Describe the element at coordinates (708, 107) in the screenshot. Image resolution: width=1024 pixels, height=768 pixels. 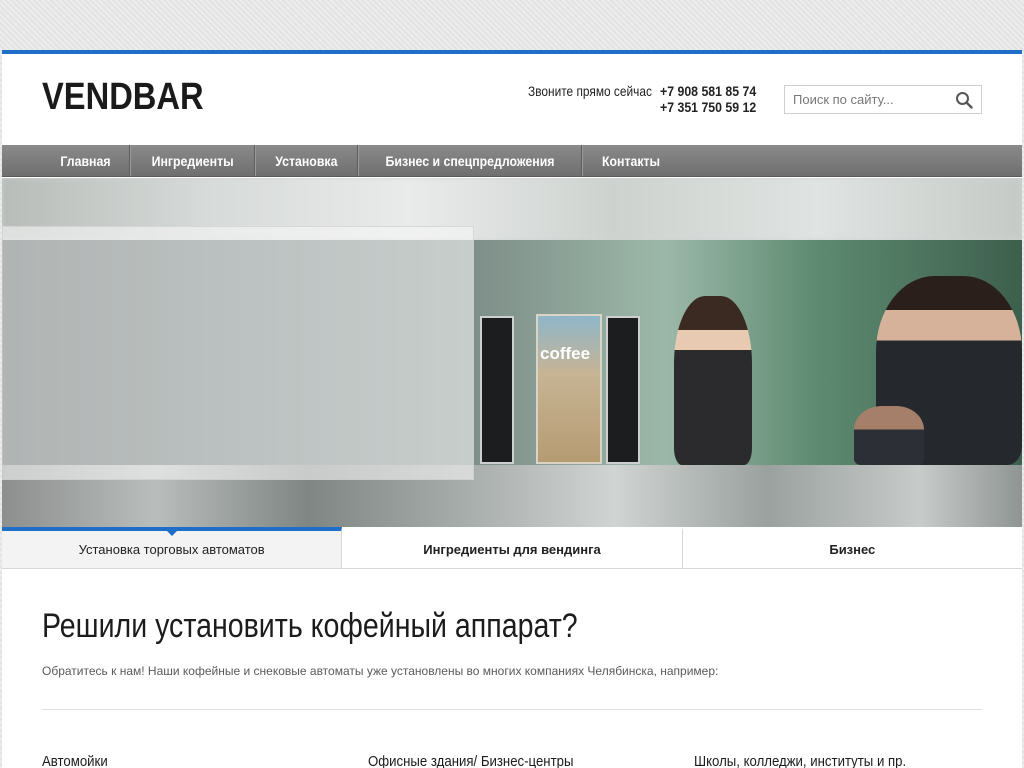
I see `phone-2: +7 351 750 59 12` at that location.